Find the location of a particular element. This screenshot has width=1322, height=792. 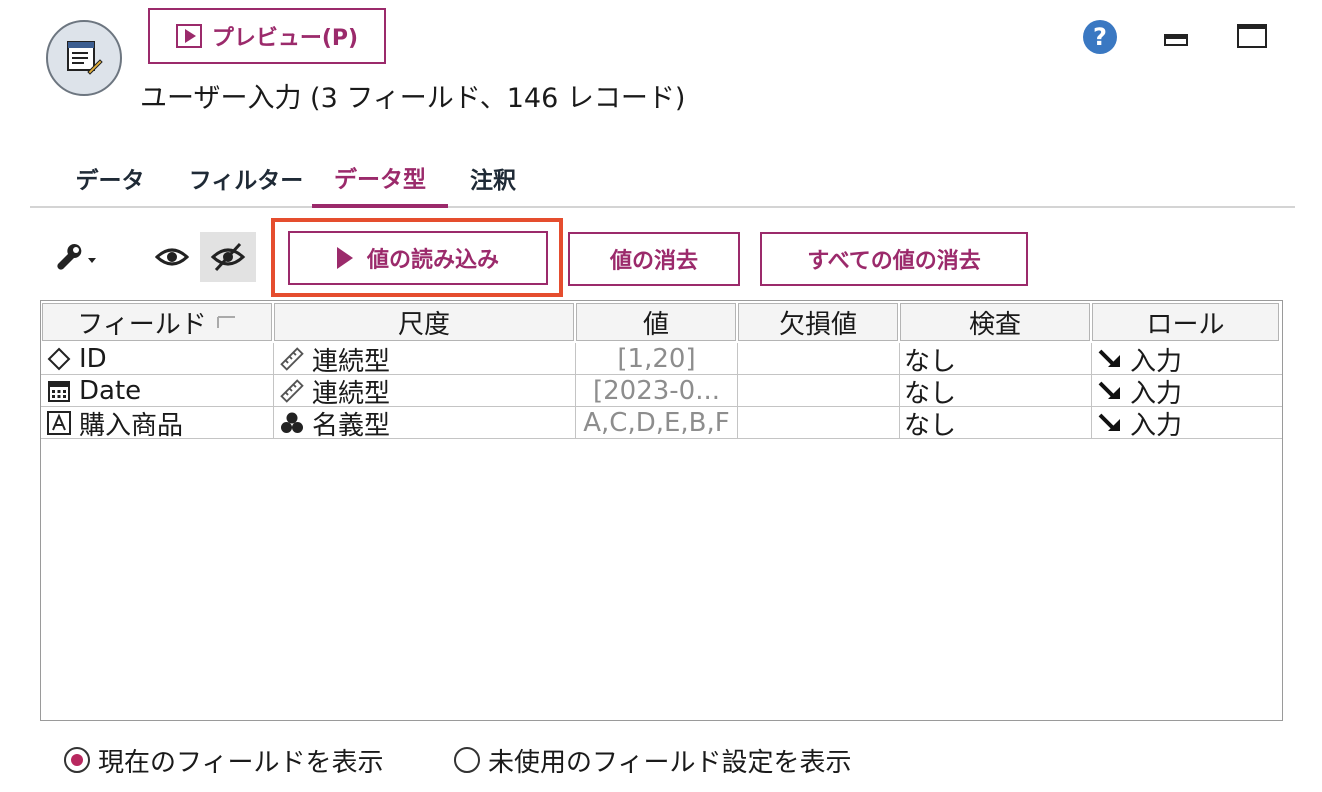

field-cell: 購入商品 is located at coordinates (157, 423).